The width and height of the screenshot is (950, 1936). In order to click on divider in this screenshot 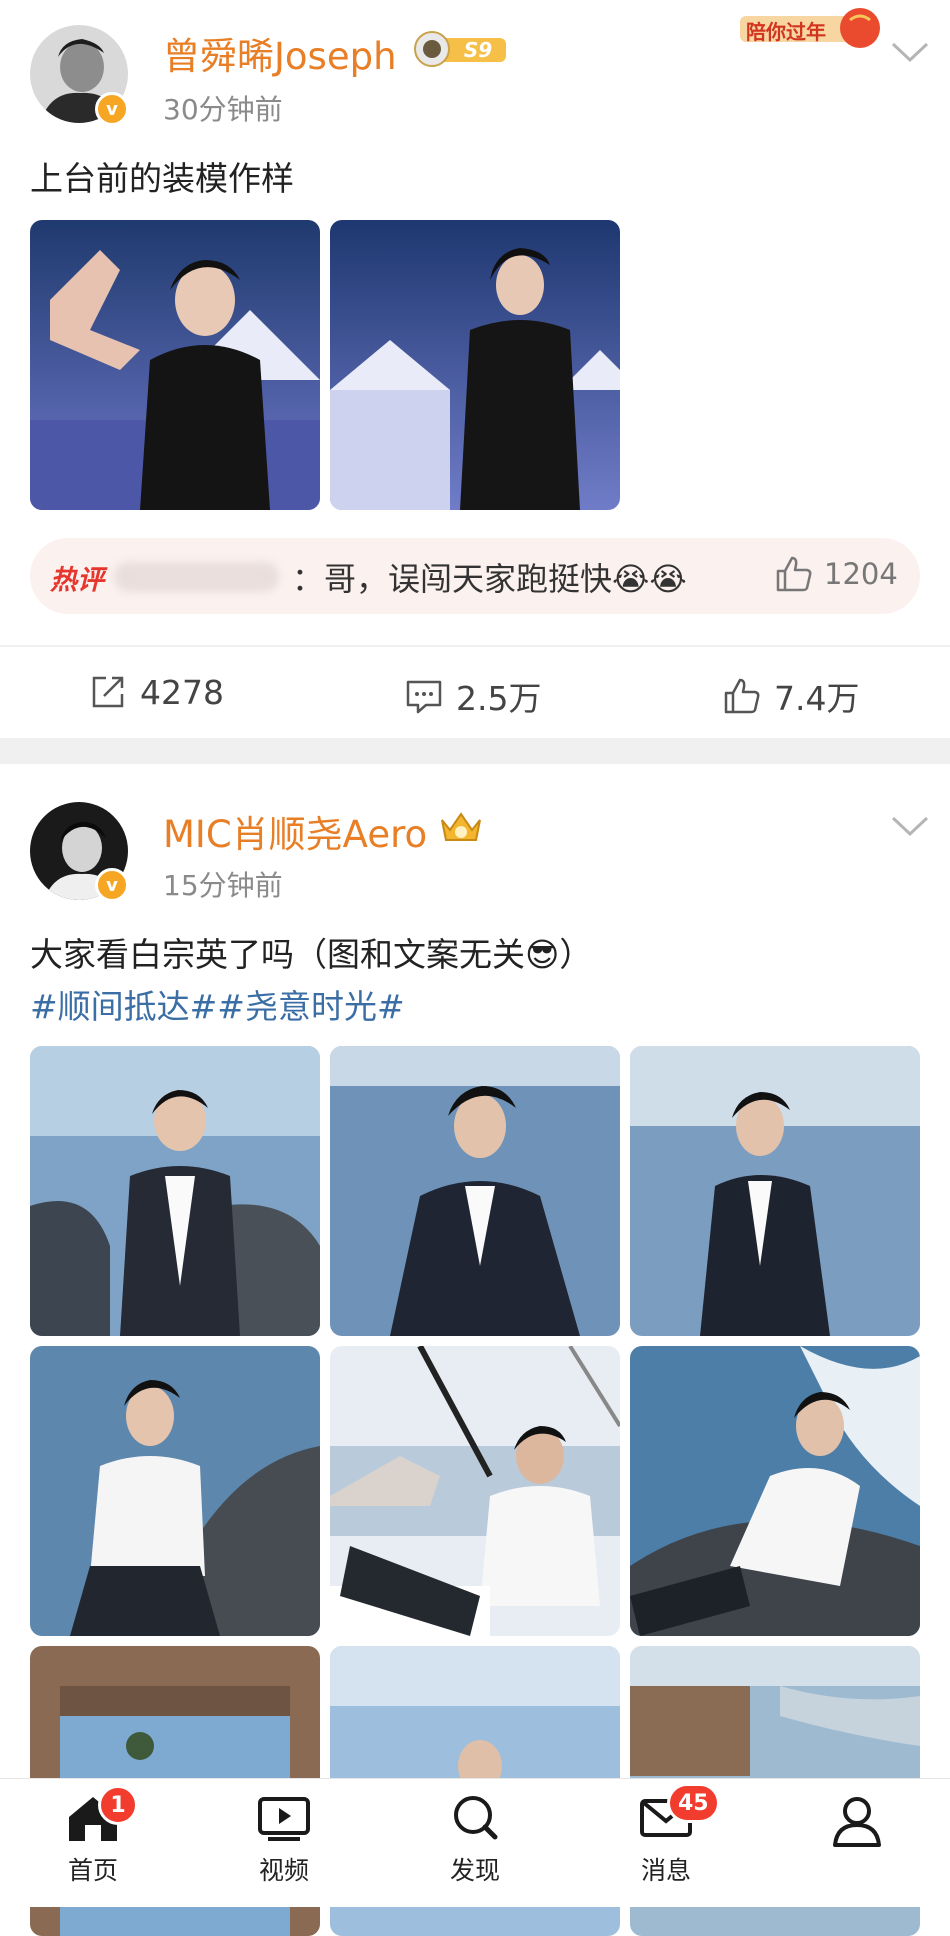, I will do `click(475, 646)`.